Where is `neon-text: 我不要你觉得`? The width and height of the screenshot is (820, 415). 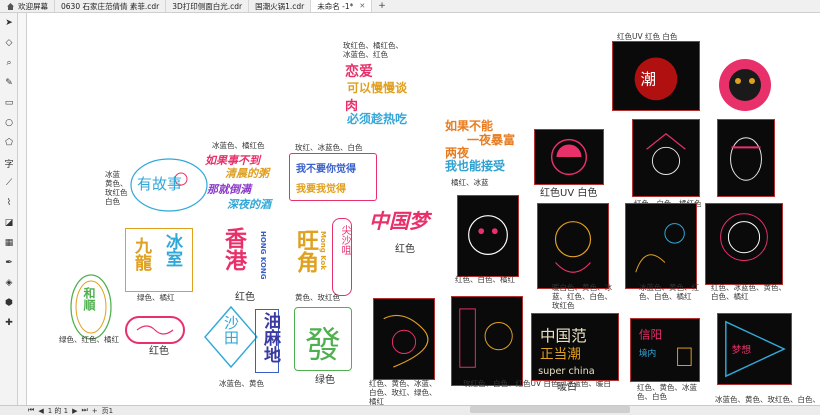 neon-text: 我不要你觉得 is located at coordinates (326, 169).